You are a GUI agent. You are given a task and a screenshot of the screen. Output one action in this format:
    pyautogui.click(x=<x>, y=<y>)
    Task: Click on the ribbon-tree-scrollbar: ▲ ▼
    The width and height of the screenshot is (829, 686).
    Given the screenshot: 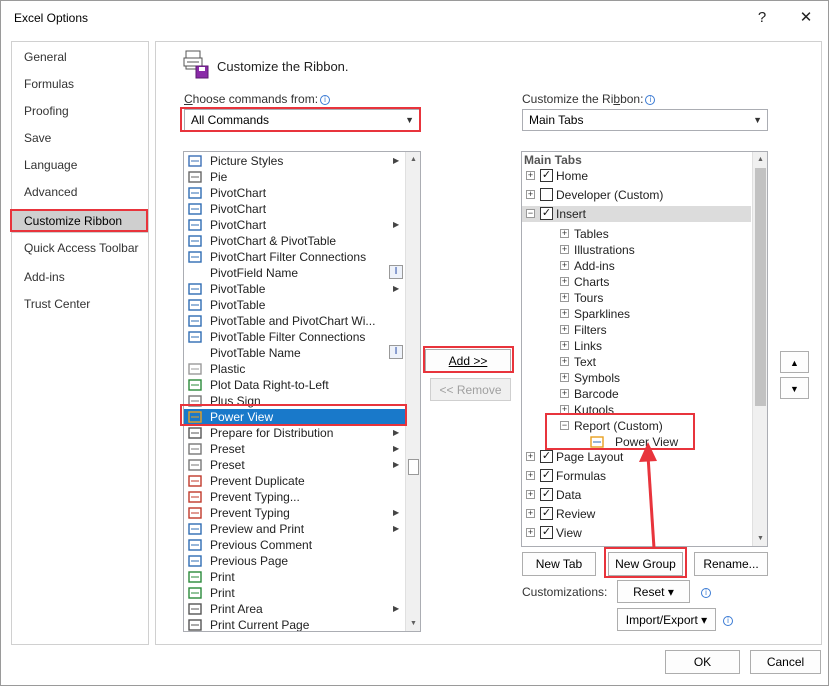 What is the action you would take?
    pyautogui.click(x=759, y=349)
    